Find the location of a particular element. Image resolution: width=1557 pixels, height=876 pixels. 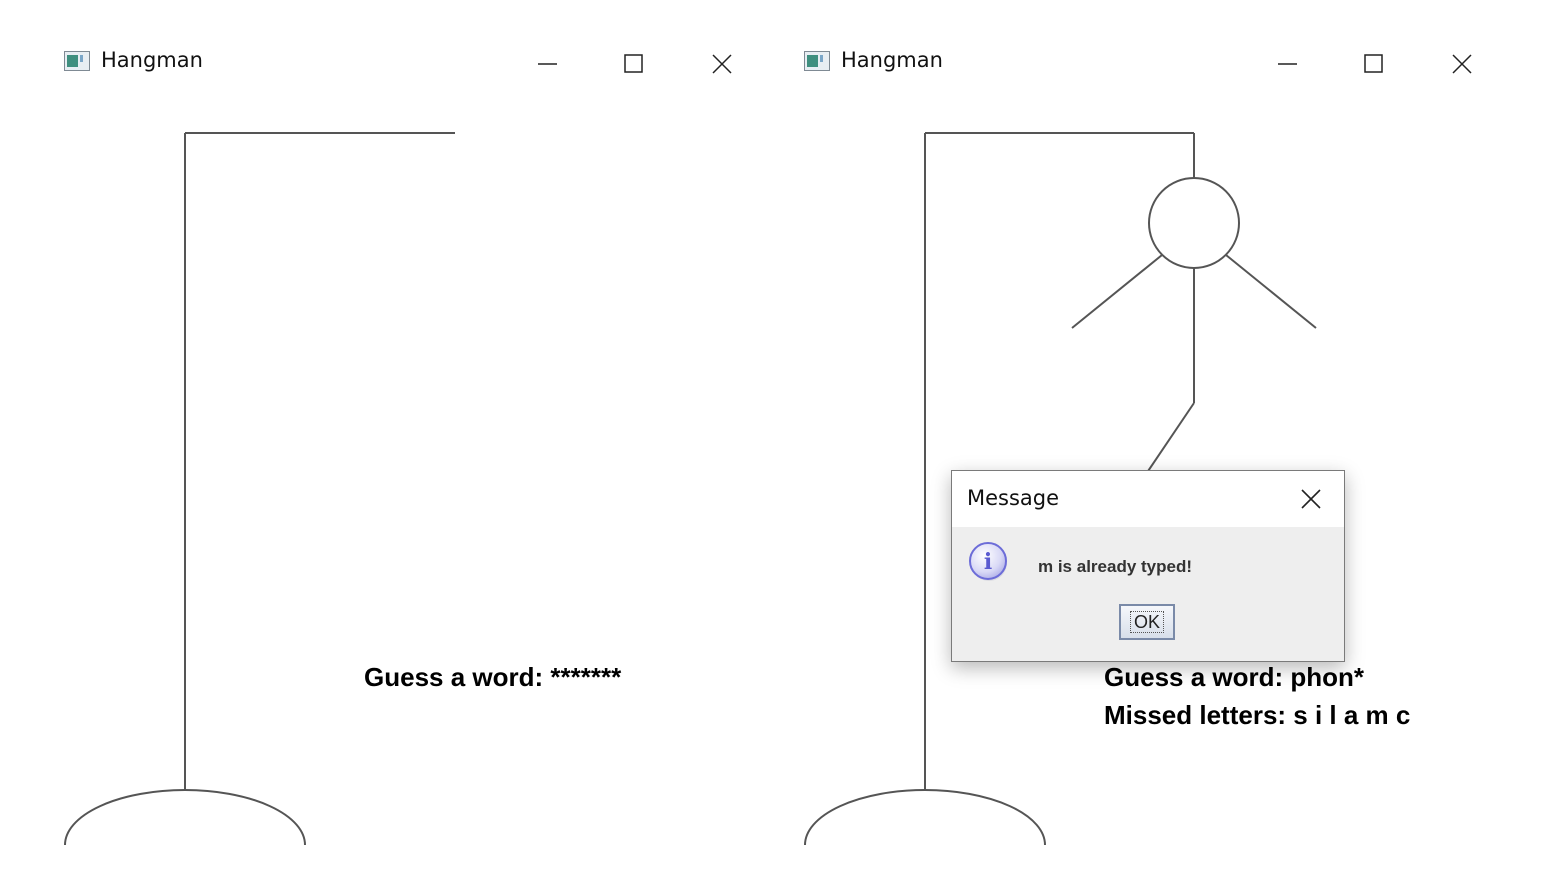

ok-button: OK is located at coordinates (1147, 622).